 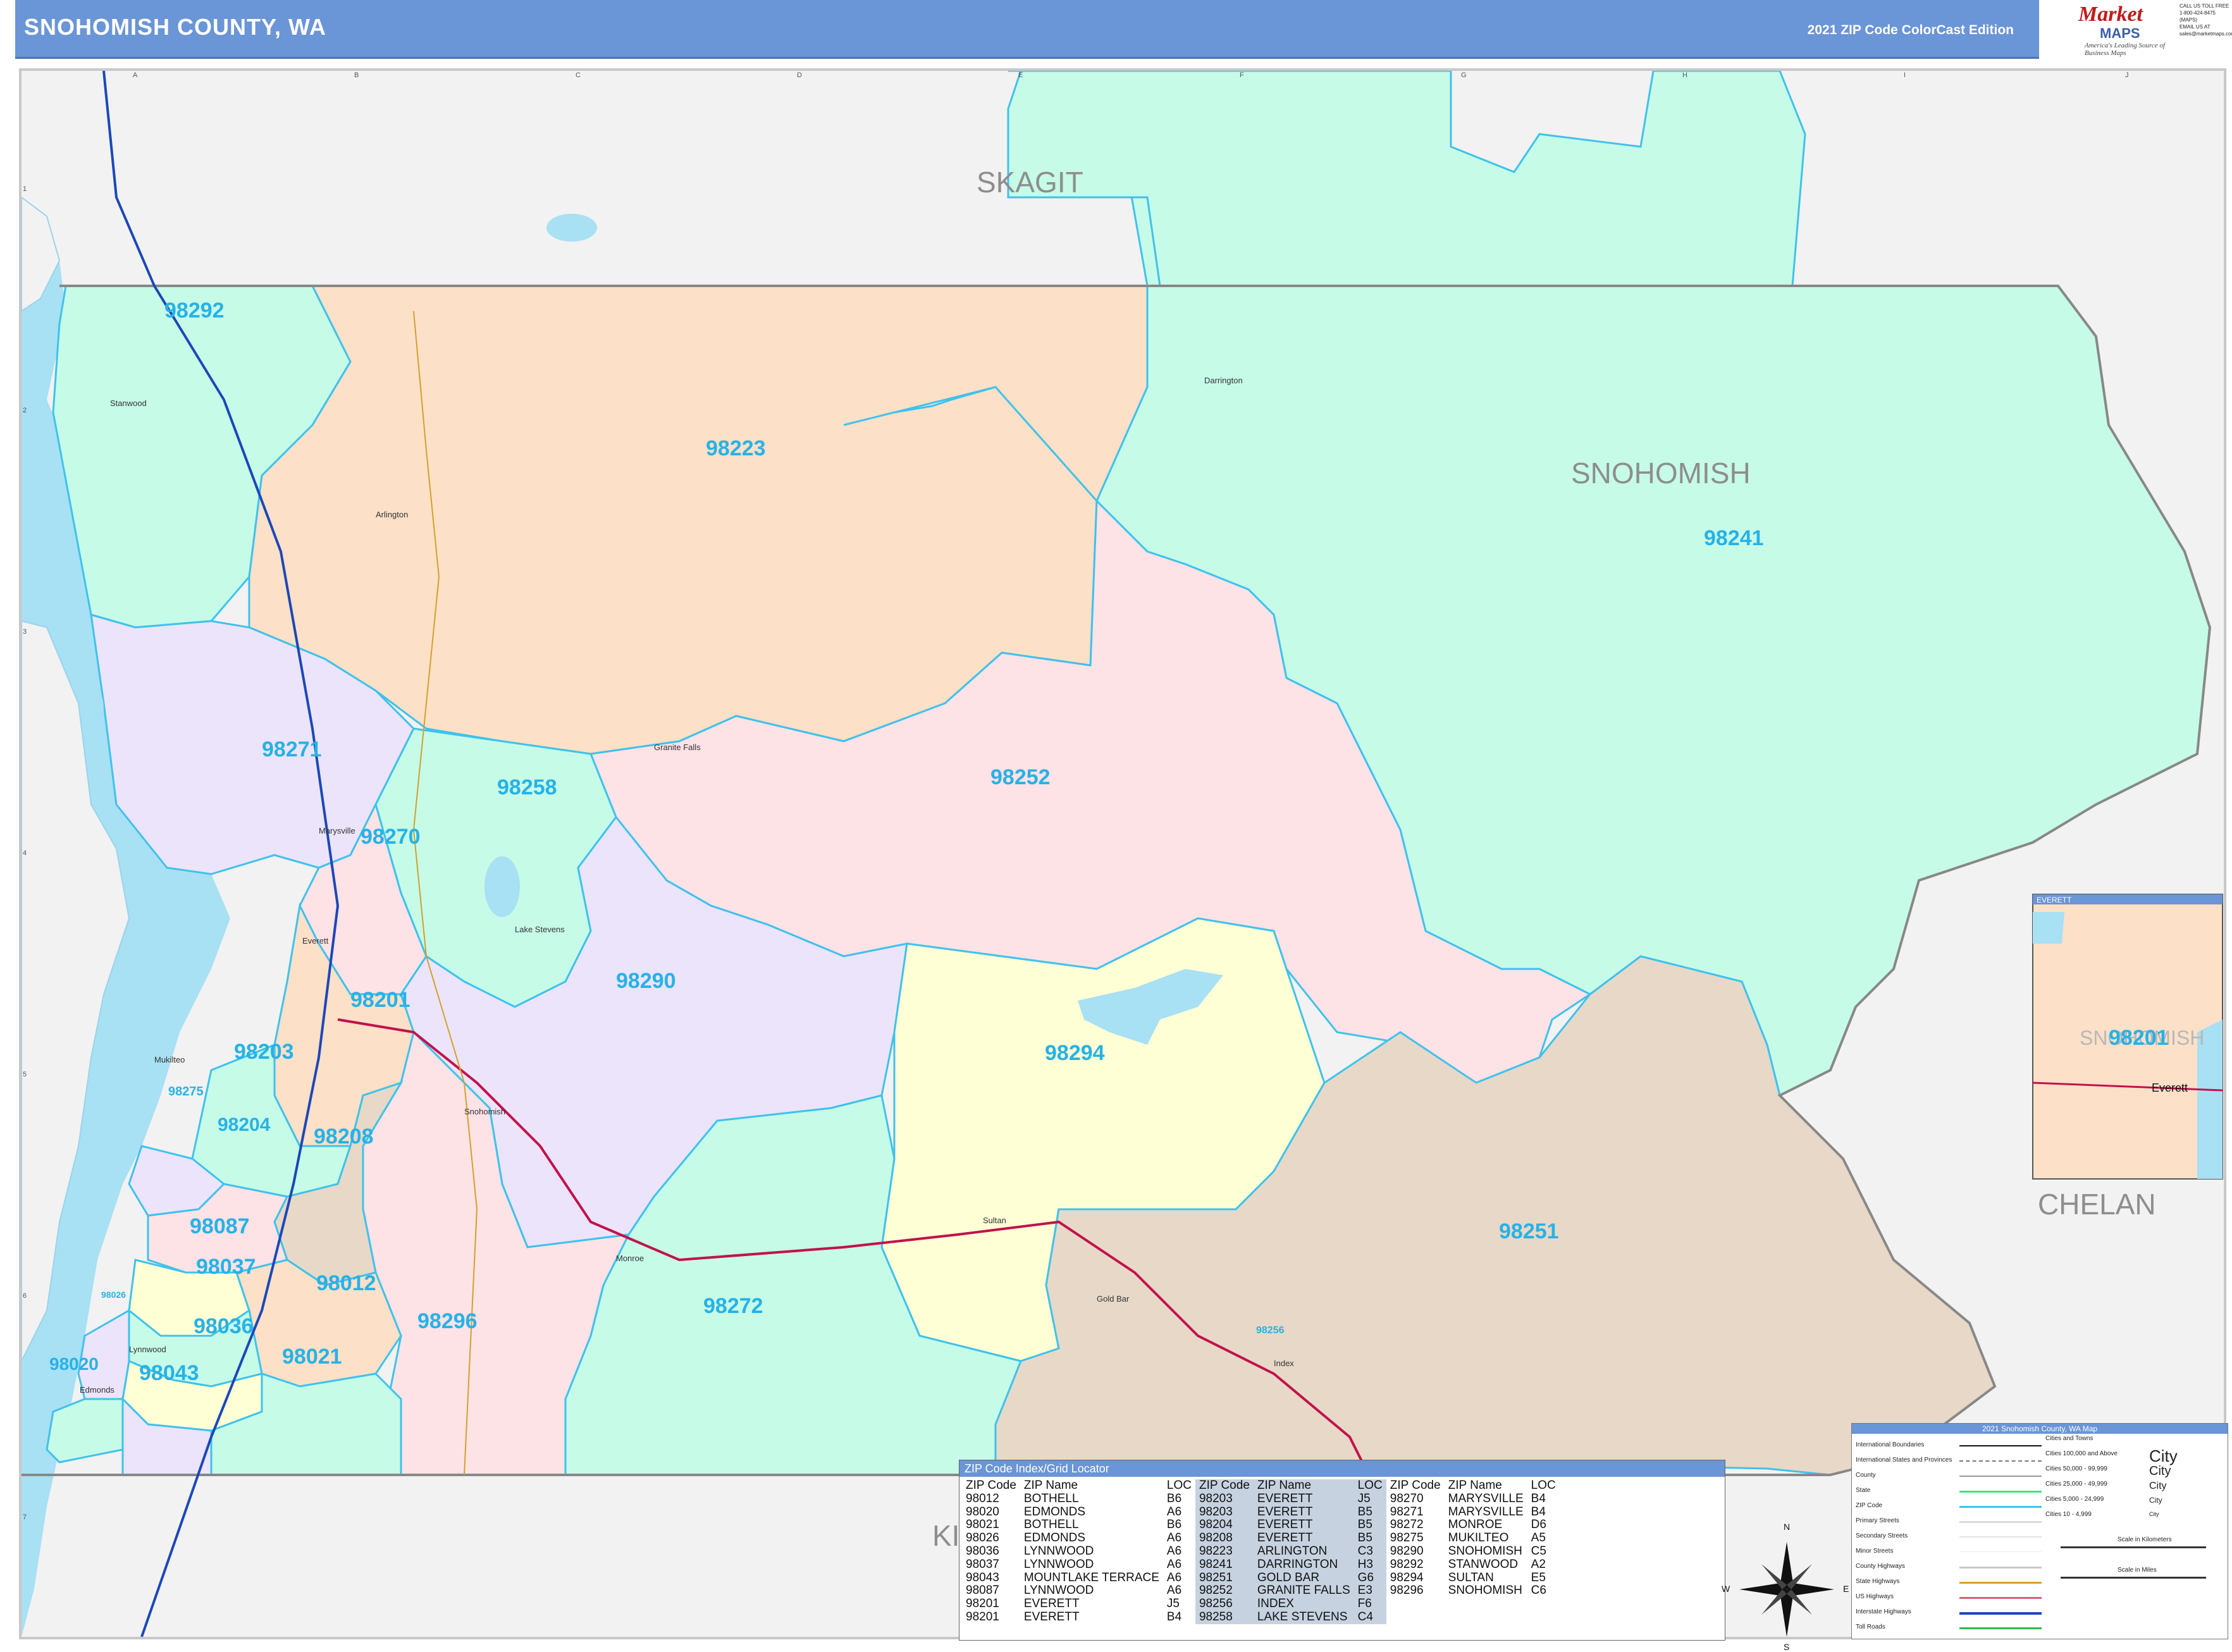 I want to click on town-label: Granite Falls, so click(x=677, y=748).